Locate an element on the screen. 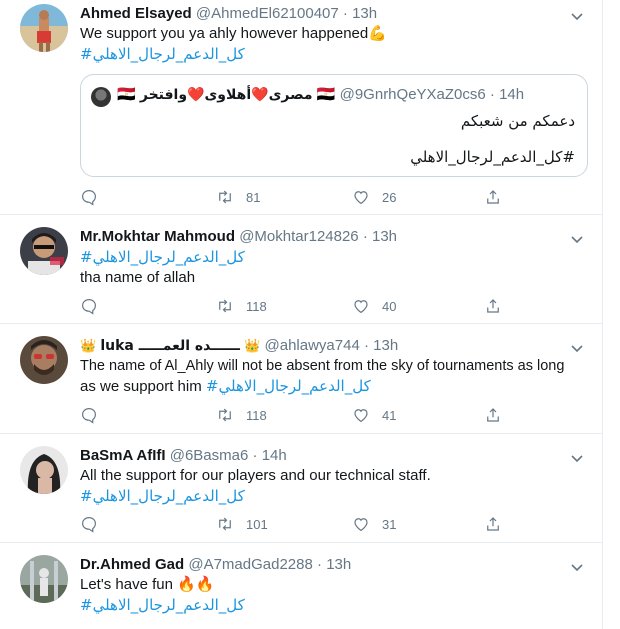 Image resolution: width=620 pixels, height=629 pixels. tweet-header: Dr.Ahmed Gad @A7madGad2288 · 13h is located at coordinates (333, 565).